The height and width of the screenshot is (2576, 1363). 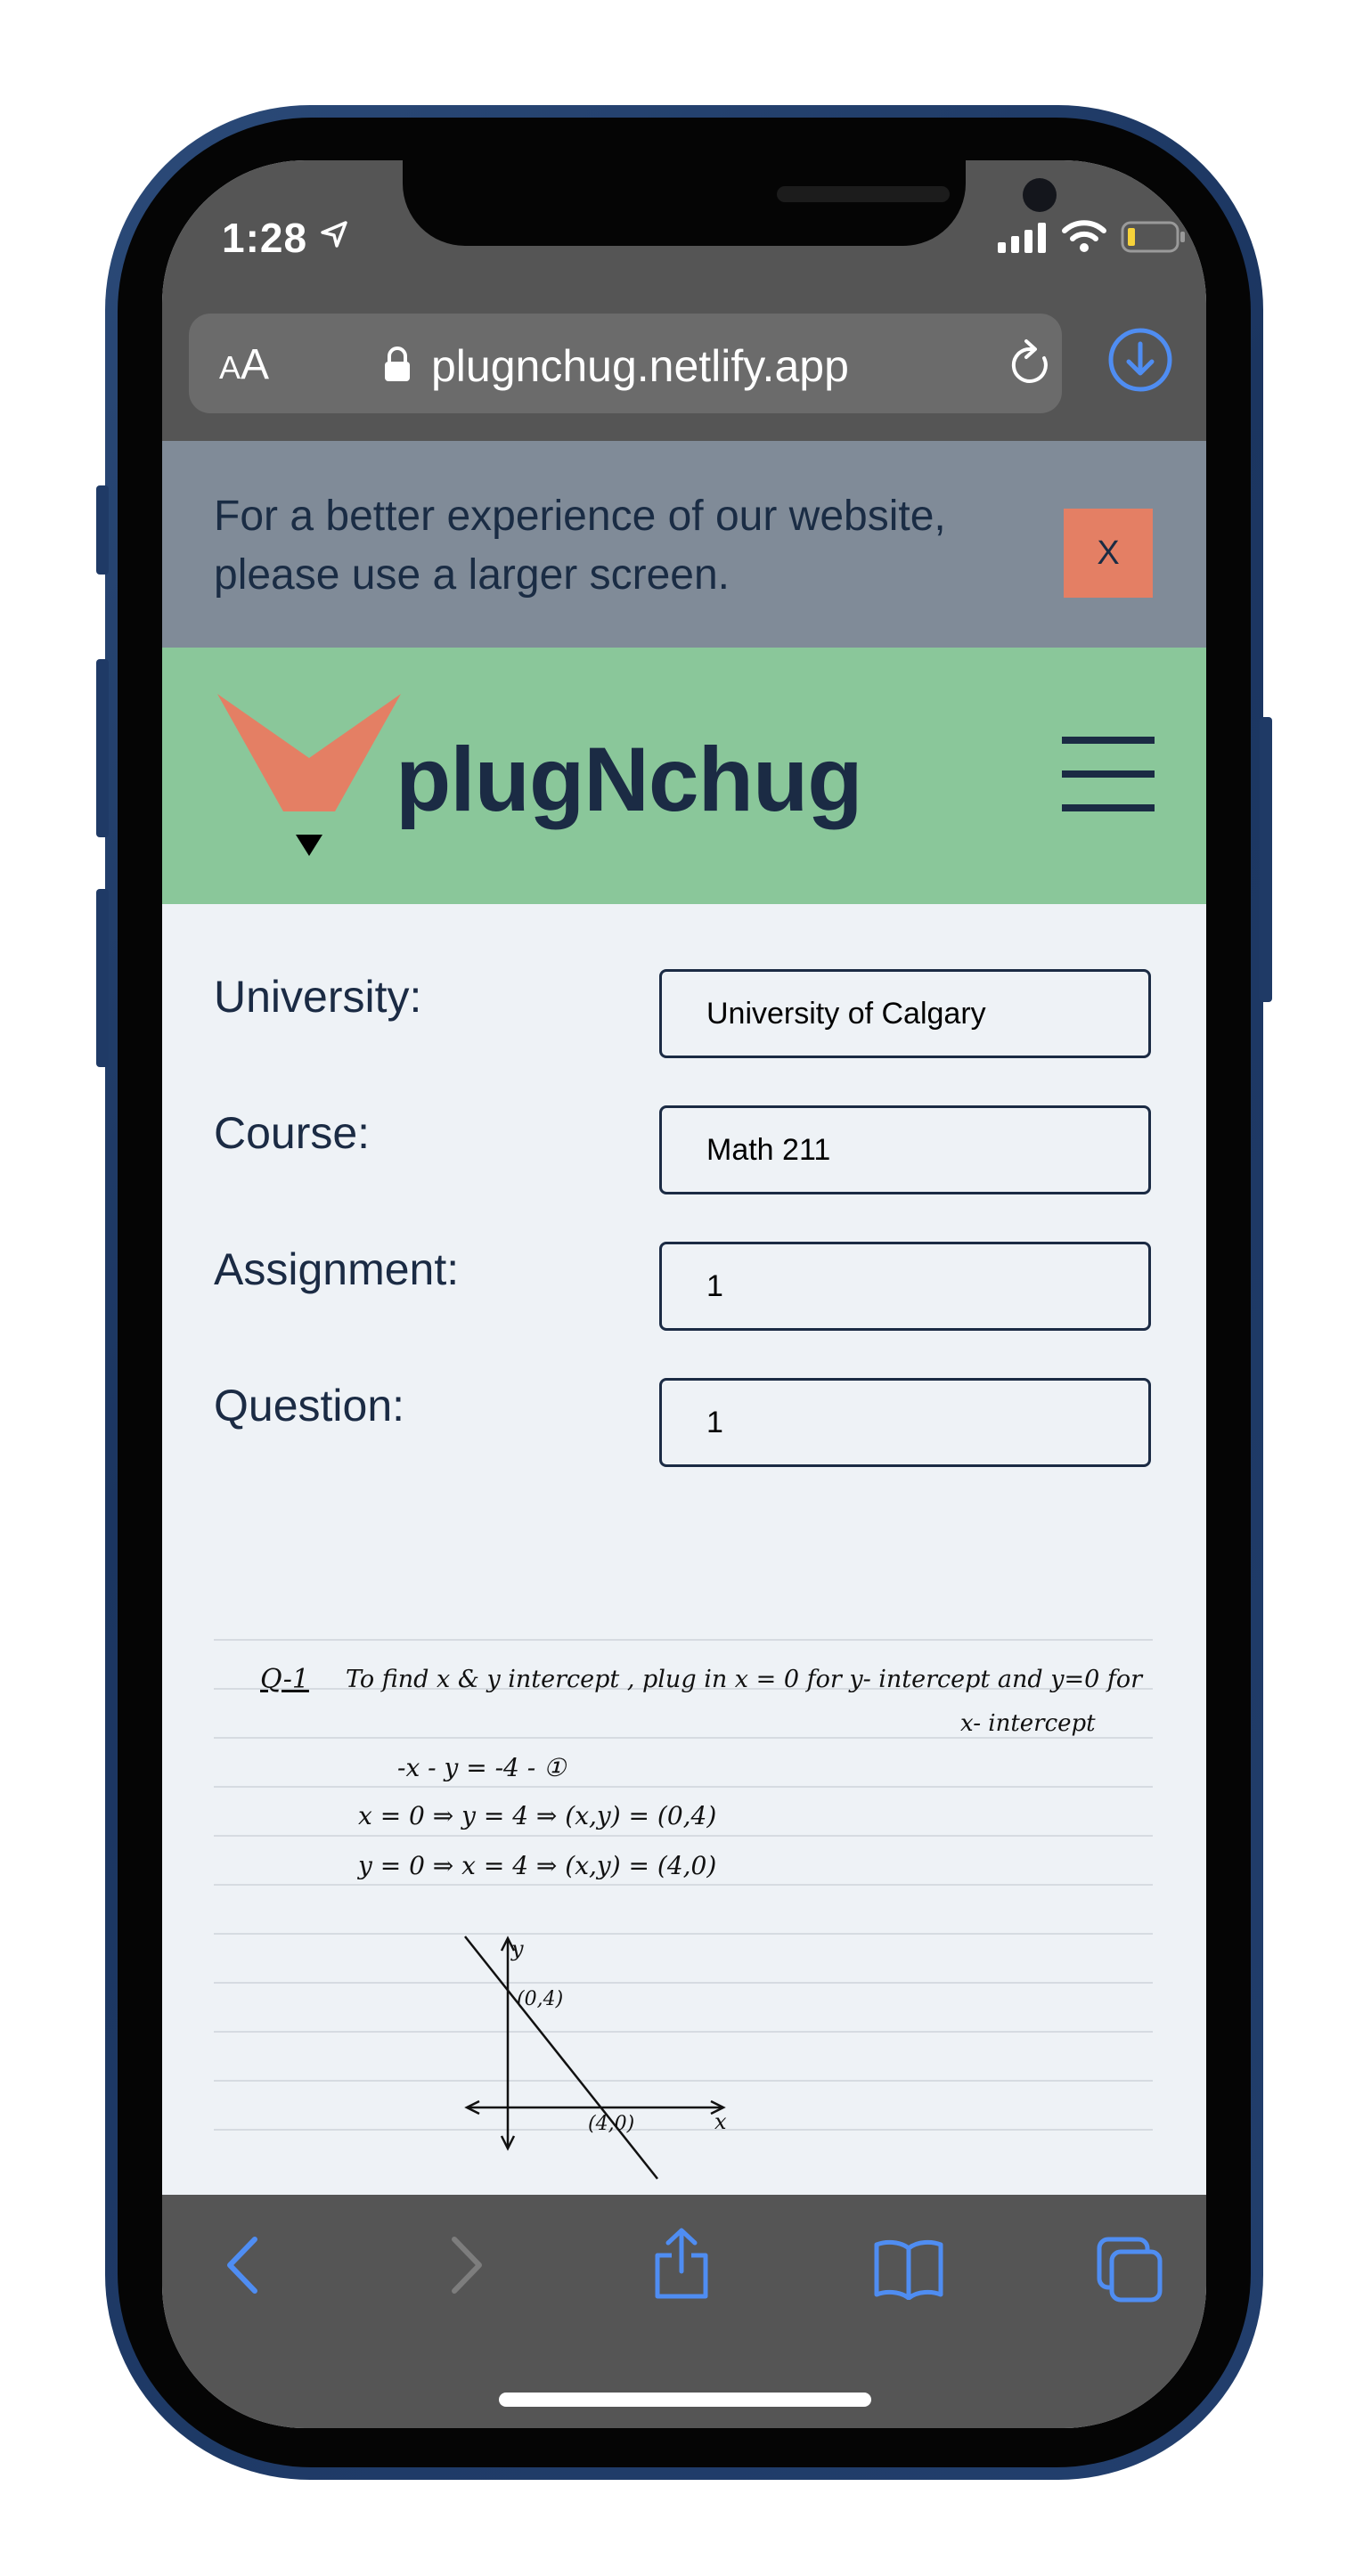 What do you see at coordinates (242, 2265) in the screenshot?
I see `back-icon` at bounding box center [242, 2265].